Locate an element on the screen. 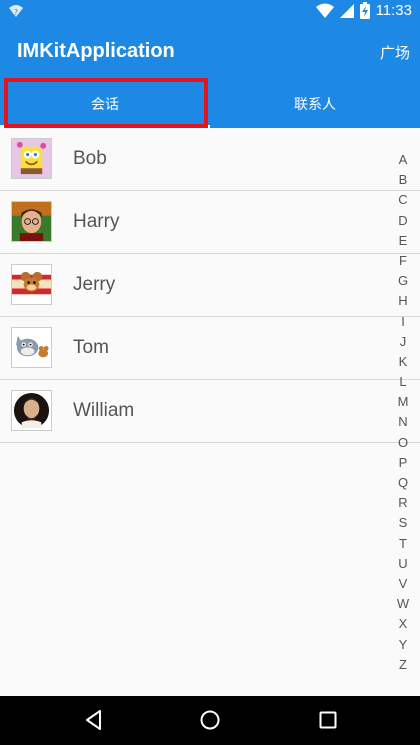  status-icons: 11:33 is located at coordinates (363, 10).